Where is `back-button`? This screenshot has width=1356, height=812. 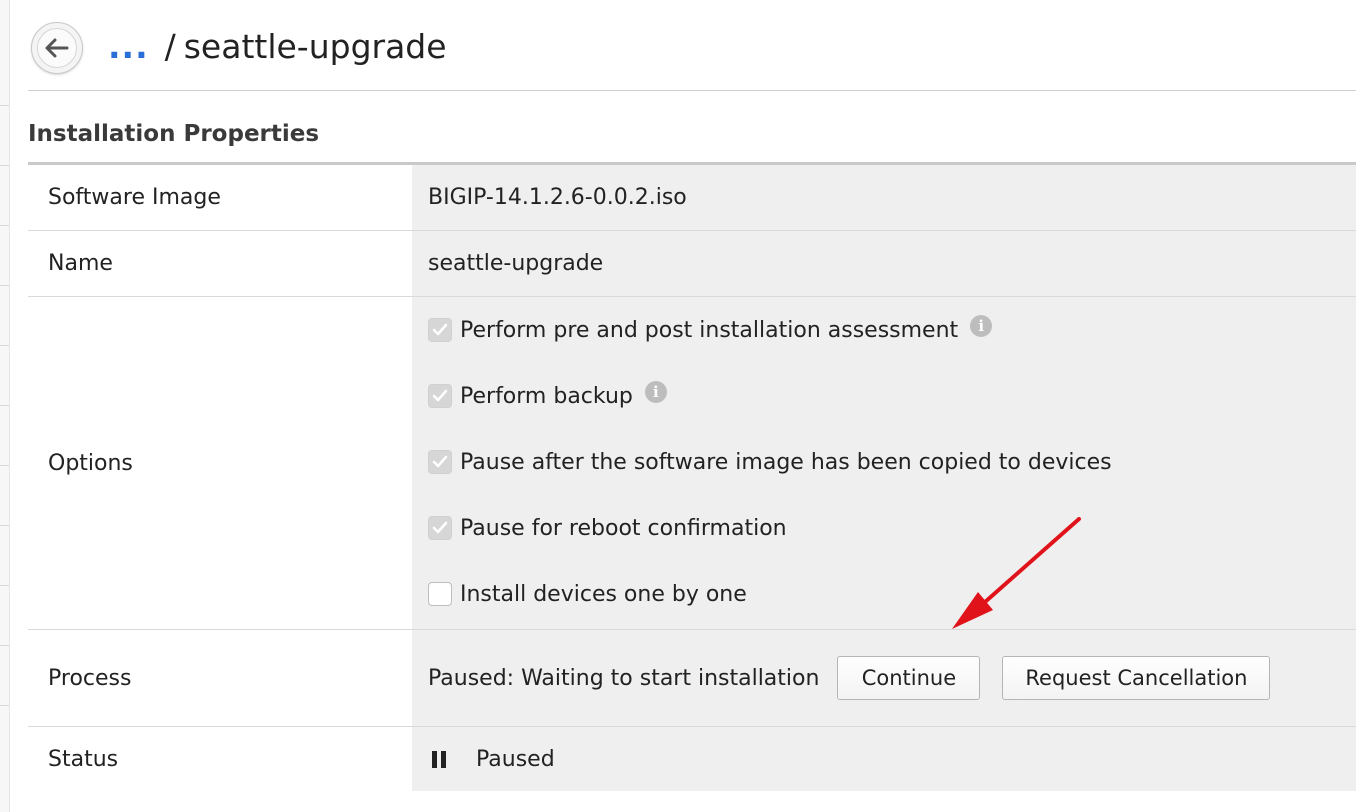
back-button is located at coordinates (57, 48).